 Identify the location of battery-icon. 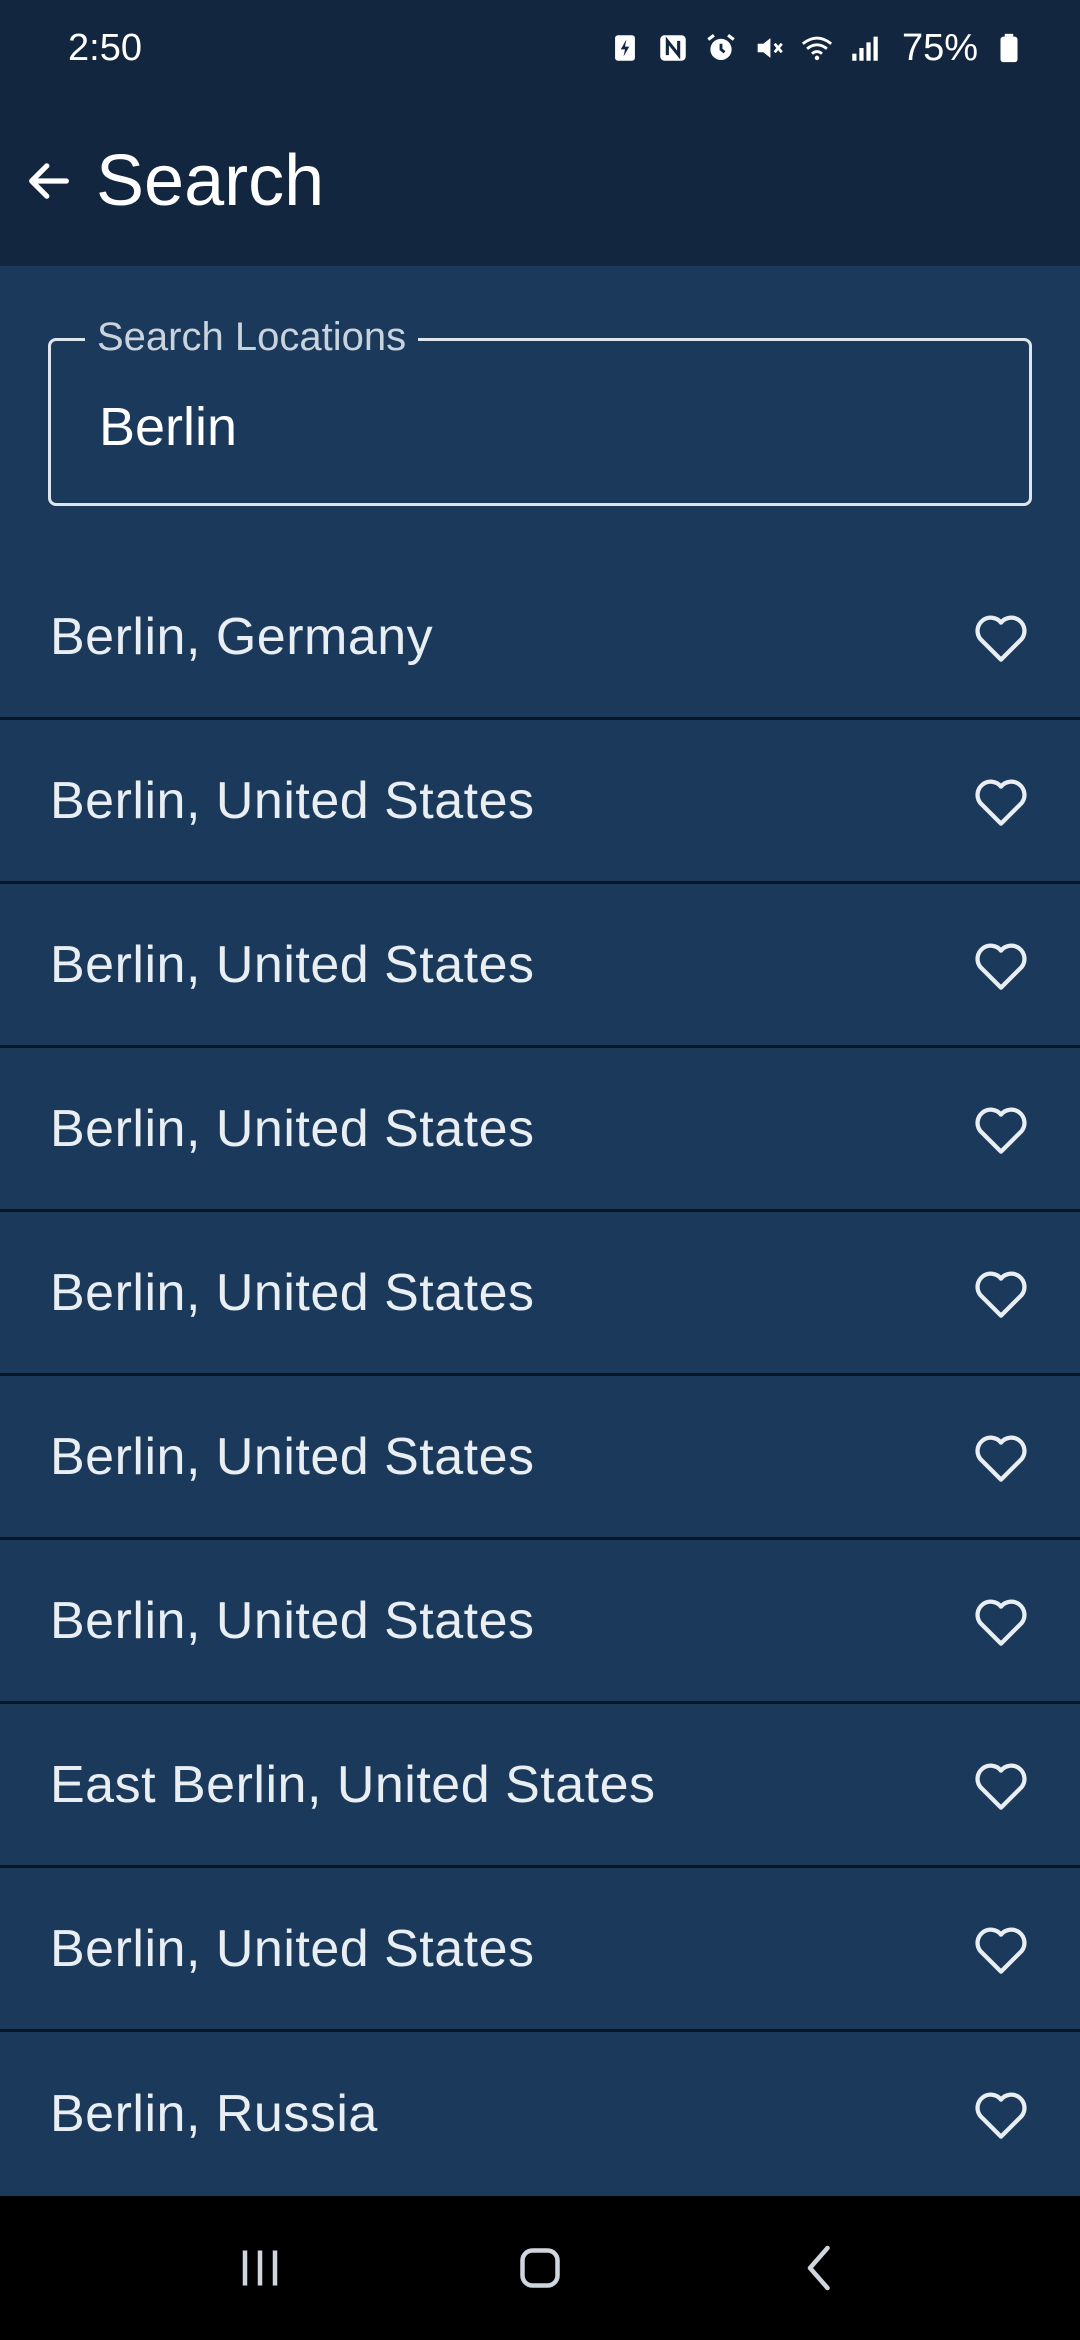
(1009, 48).